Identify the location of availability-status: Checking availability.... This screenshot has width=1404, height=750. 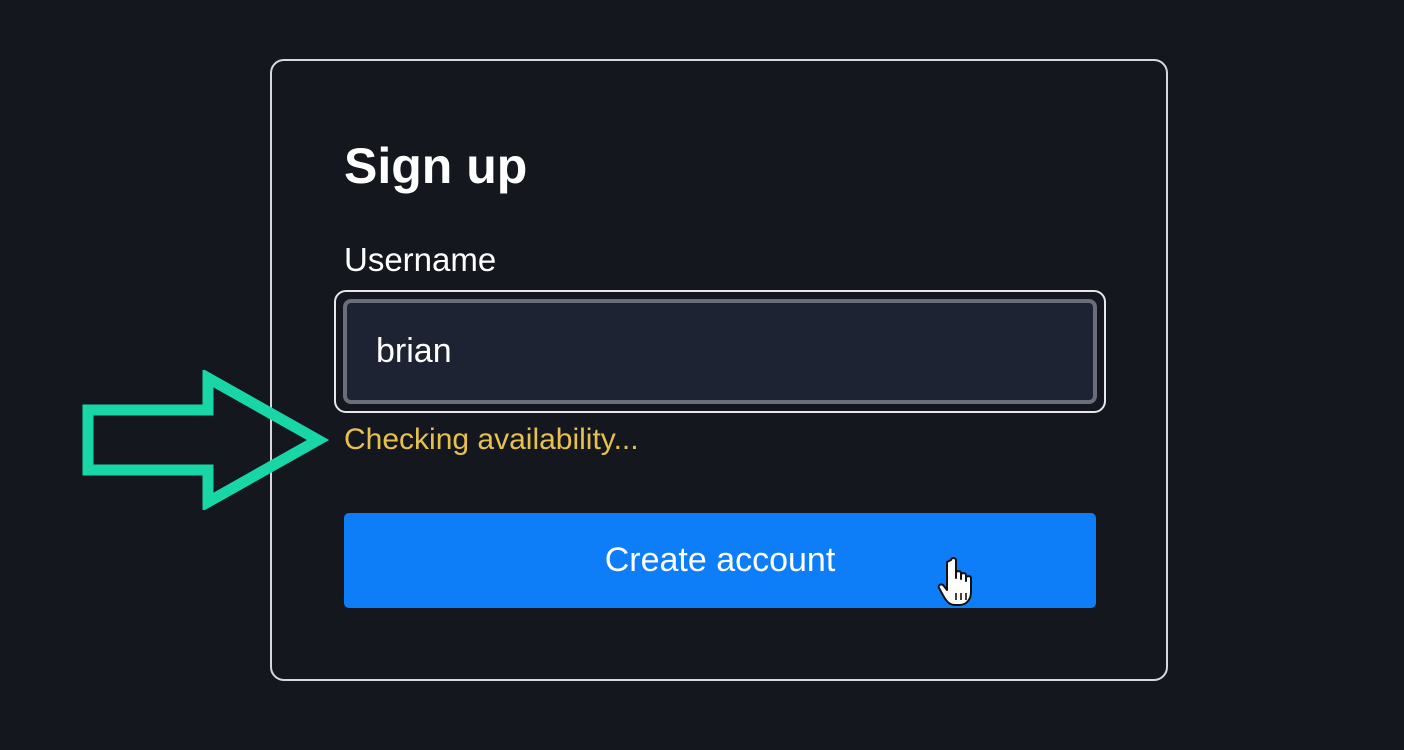
(491, 439).